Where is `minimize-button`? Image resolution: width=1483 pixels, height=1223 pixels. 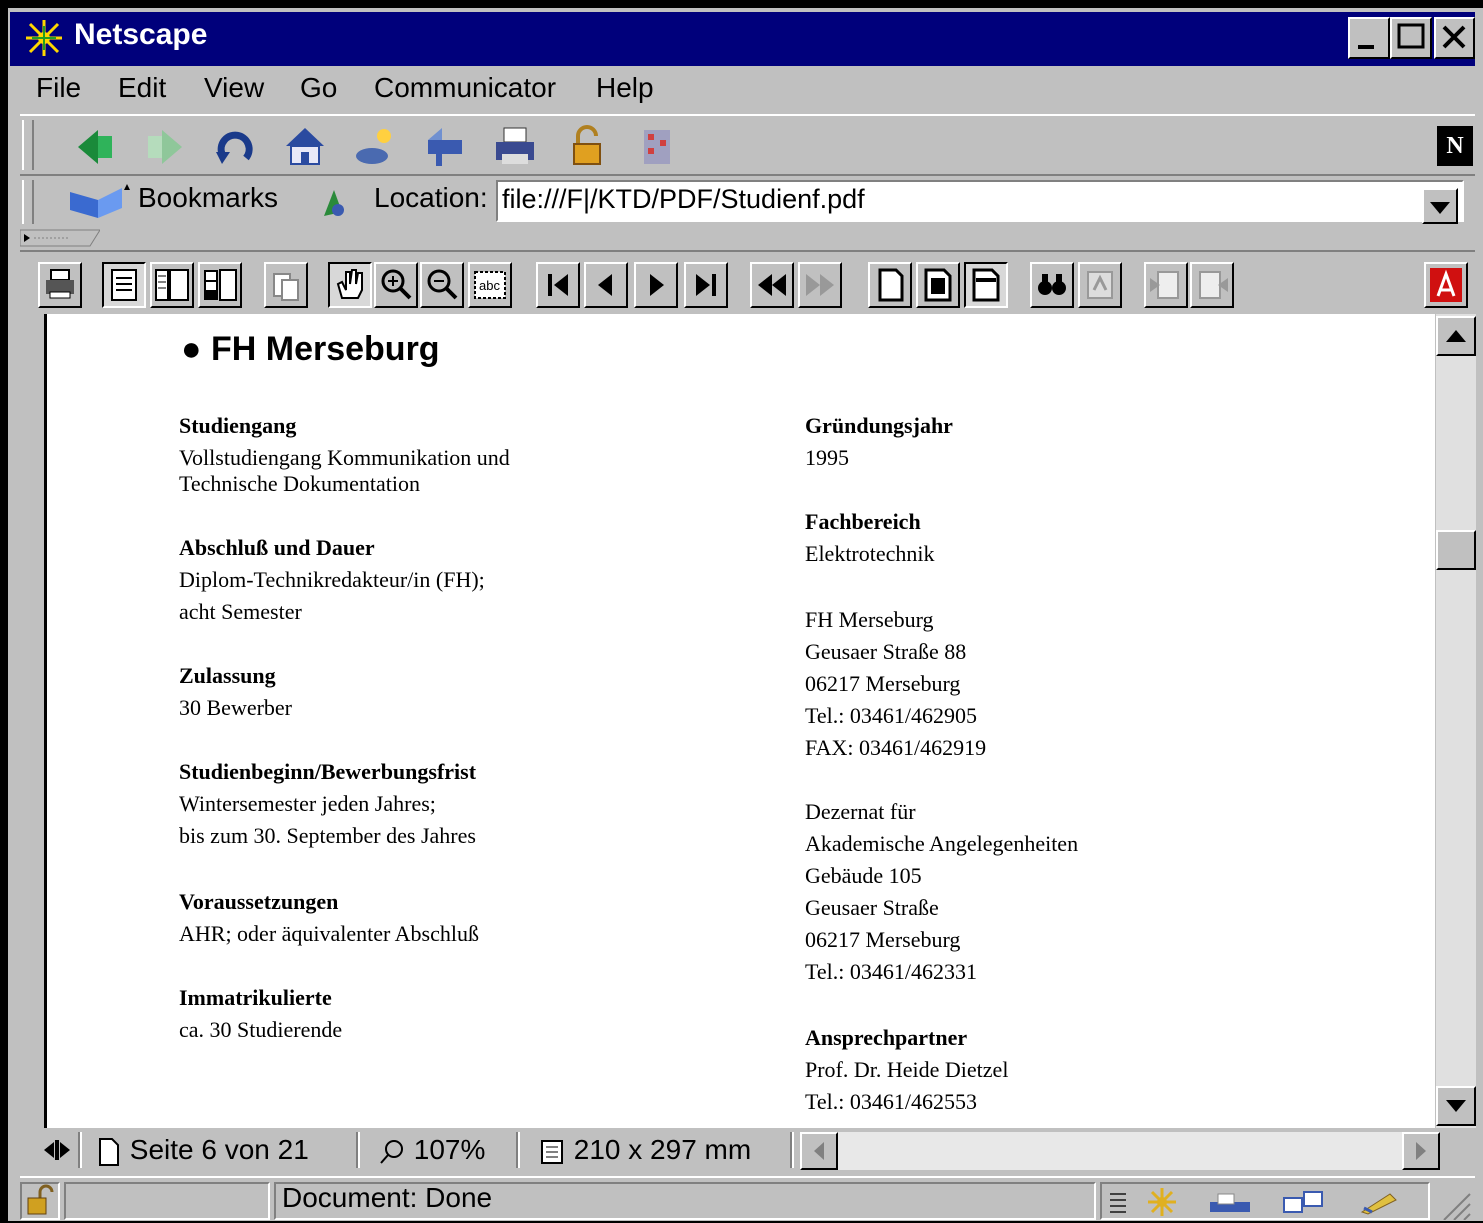
minimize-button is located at coordinates (1369, 38).